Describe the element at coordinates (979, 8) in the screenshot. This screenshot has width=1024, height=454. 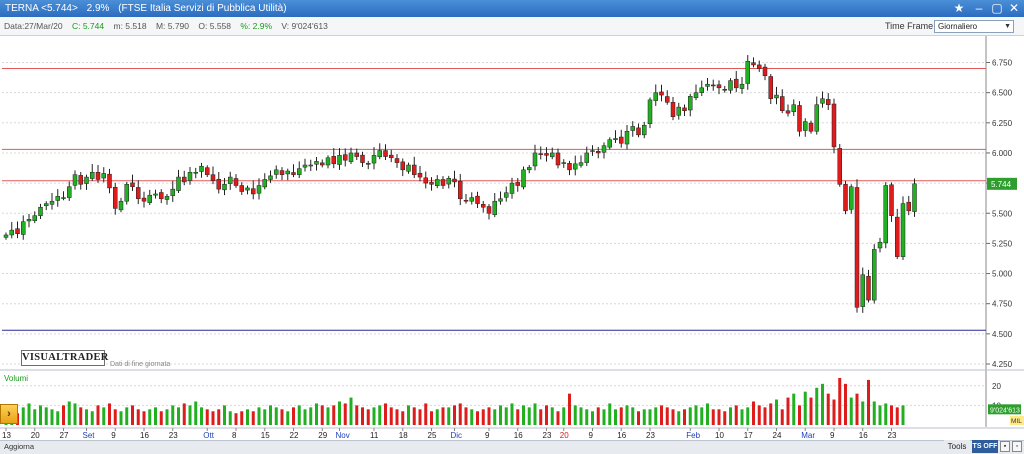
I see `minimize-icon: –` at that location.